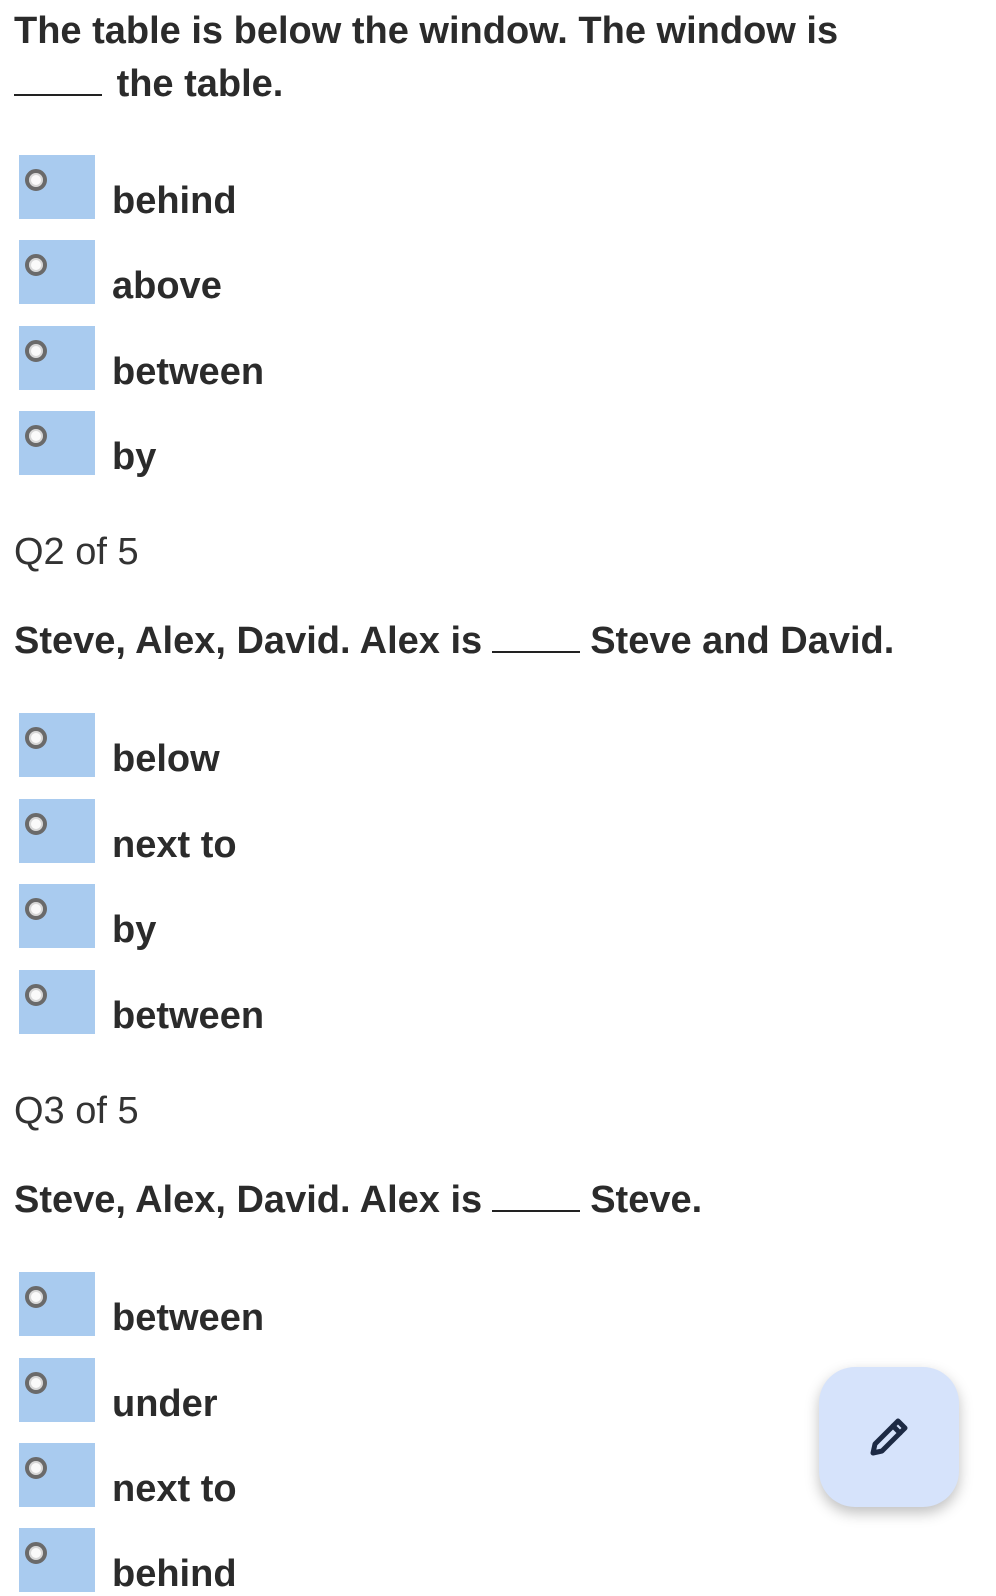 This screenshot has height=1596, width=996. I want to click on q2-option-4: between, so click(319, 1003).